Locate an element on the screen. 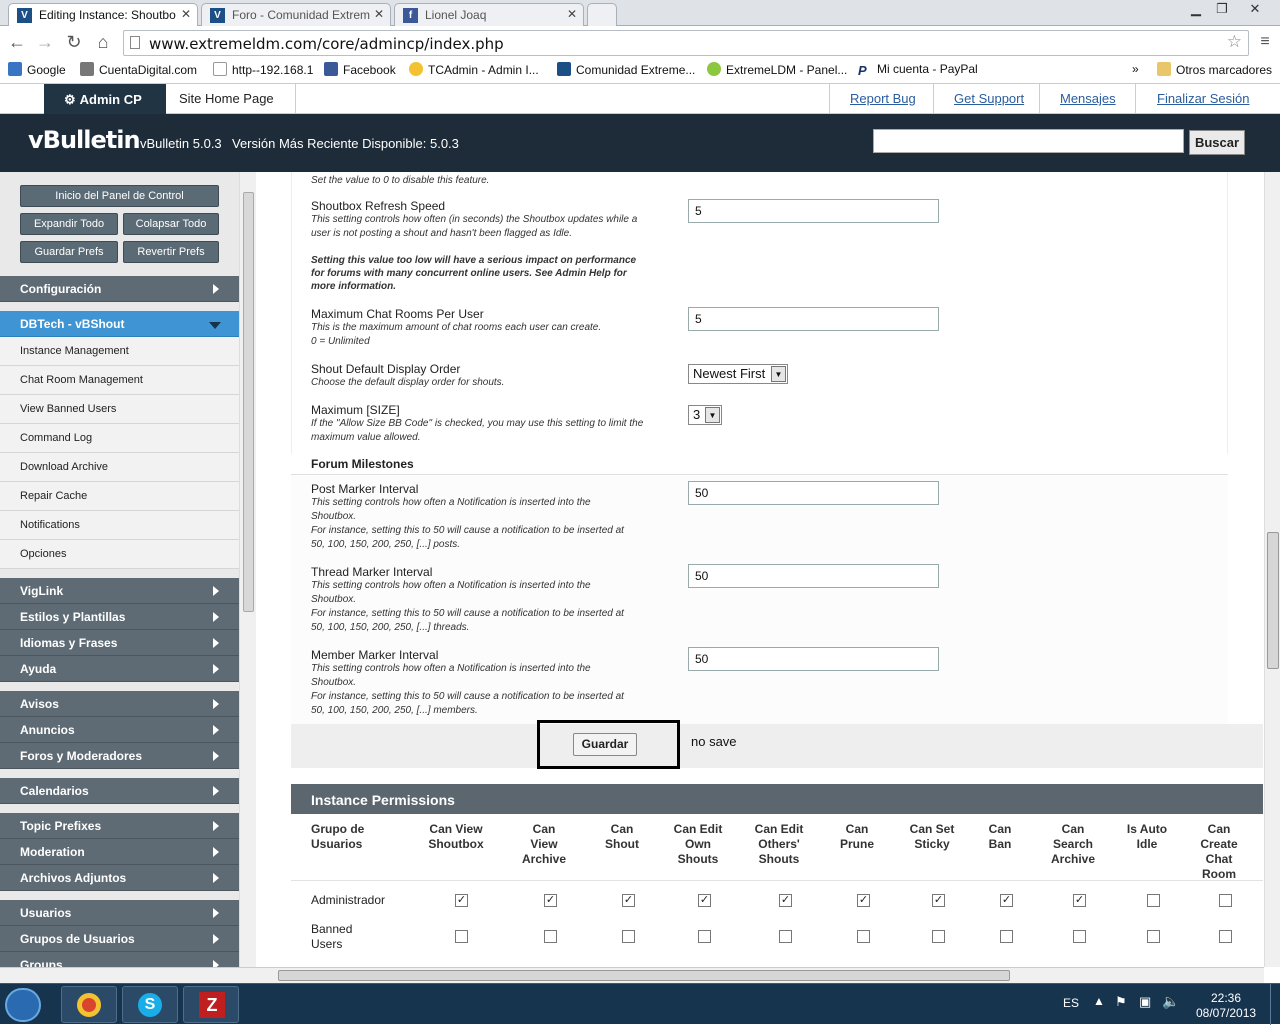  admin-cp-tab: ⚙ Admin CP is located at coordinates (105, 99).